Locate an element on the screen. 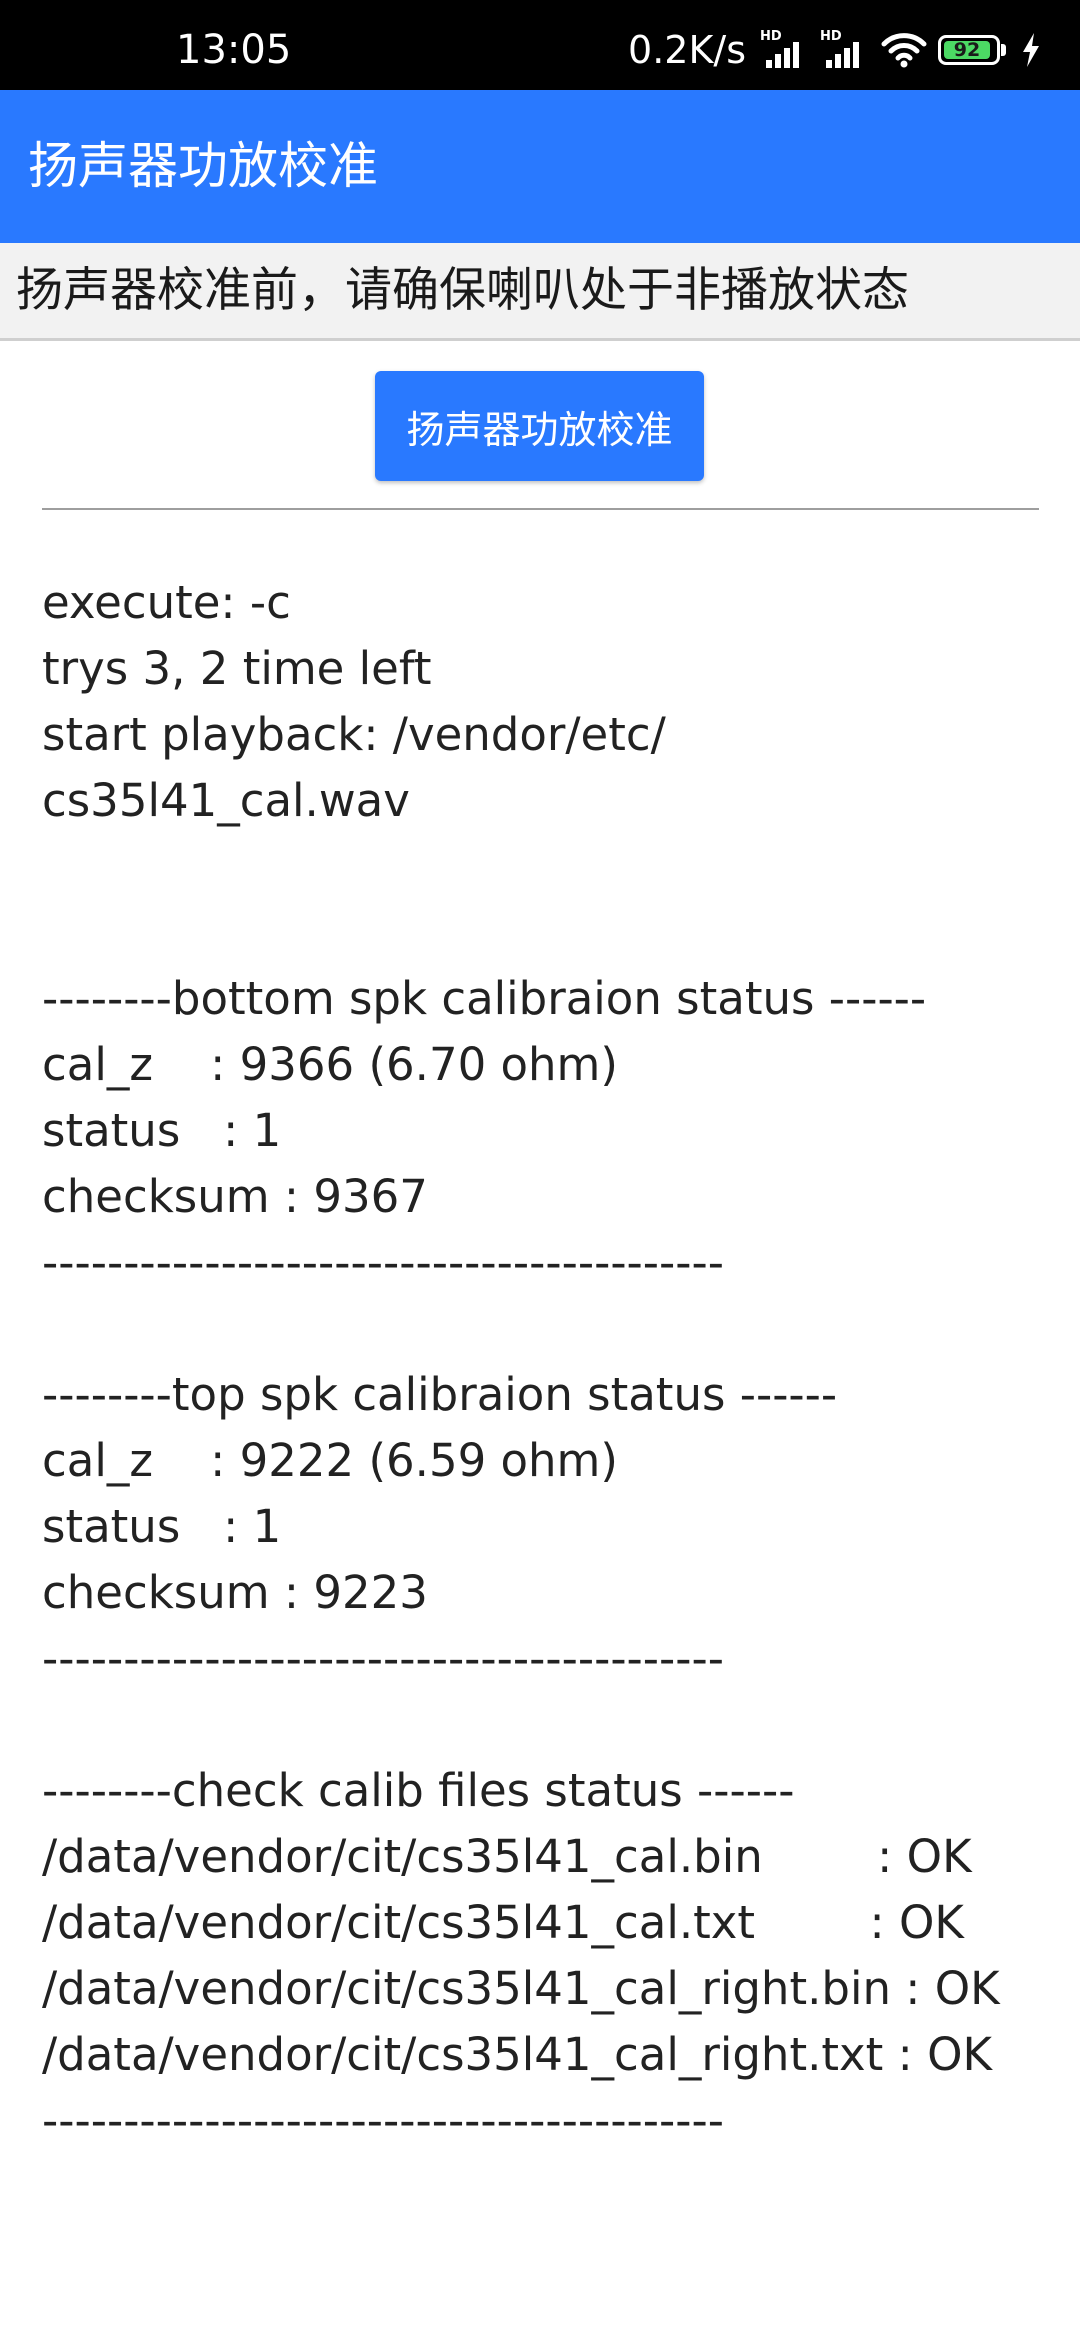 The image size is (1080, 2340). log-line: --------top spk calibraion status ------ is located at coordinates (440, 1394).